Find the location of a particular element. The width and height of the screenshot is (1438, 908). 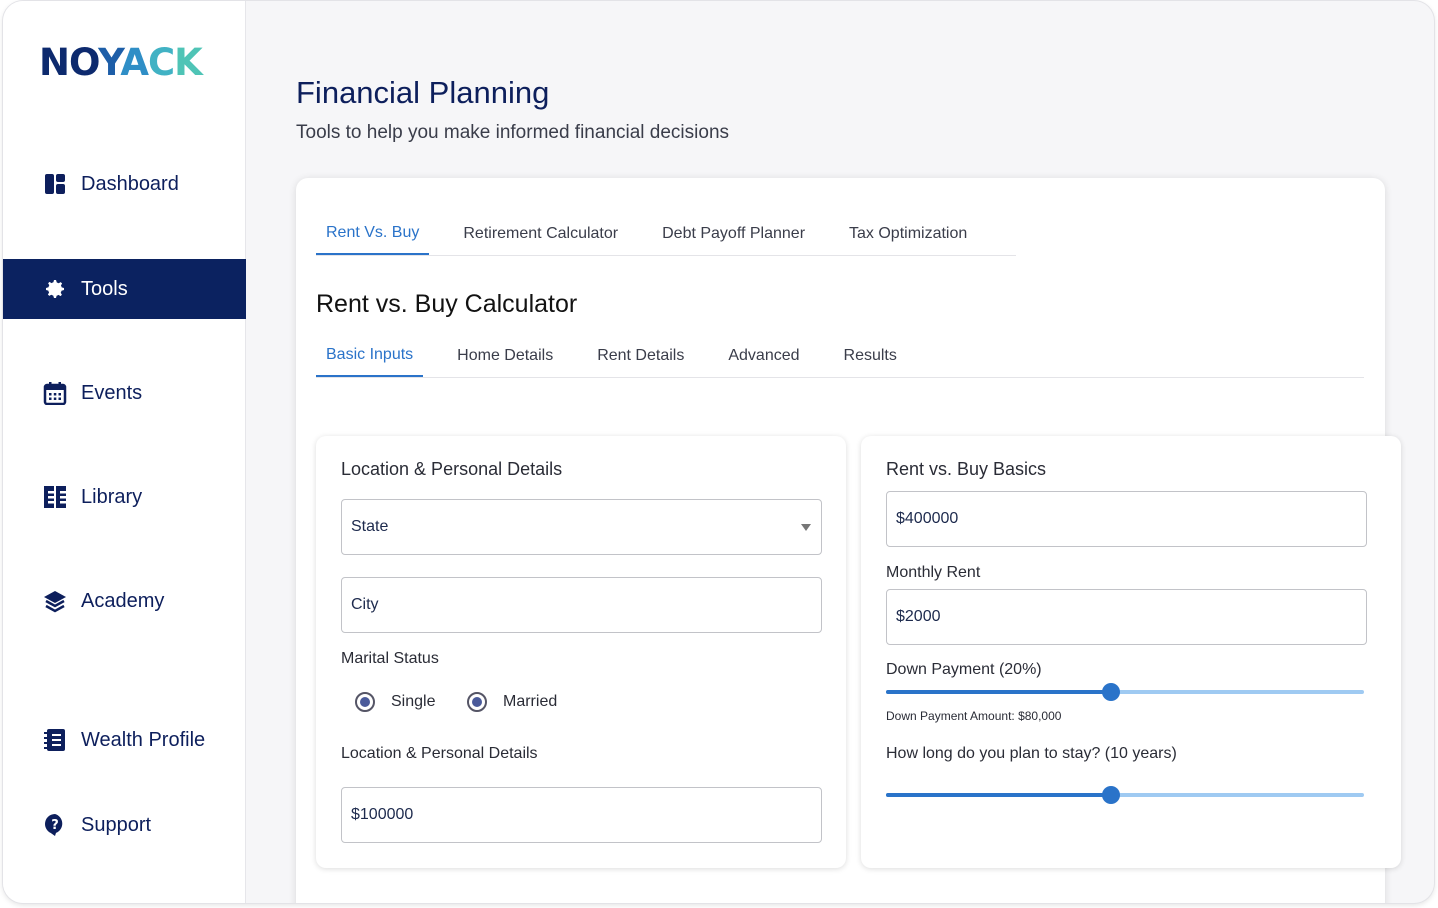

stay-duration-label: How long do you plan to stay? (10 years) is located at coordinates (1031, 753).